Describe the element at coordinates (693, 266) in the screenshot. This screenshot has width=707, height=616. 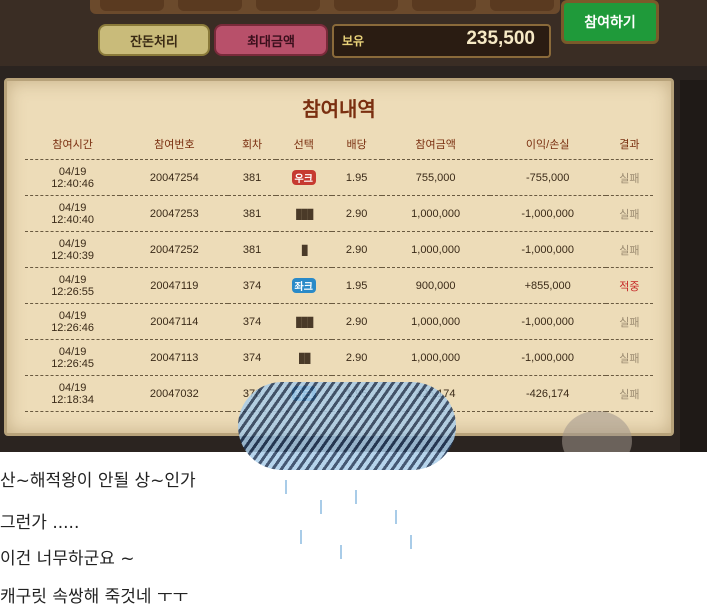
I see `right-edge` at that location.